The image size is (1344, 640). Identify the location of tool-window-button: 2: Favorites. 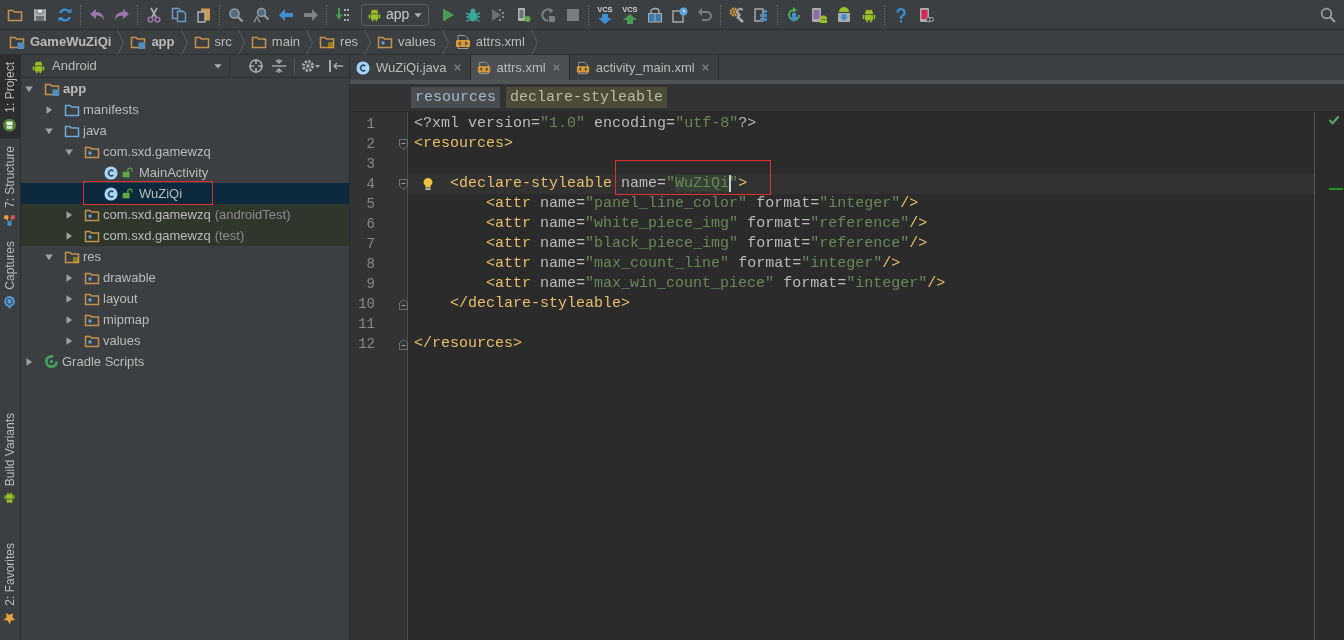
(10, 584).